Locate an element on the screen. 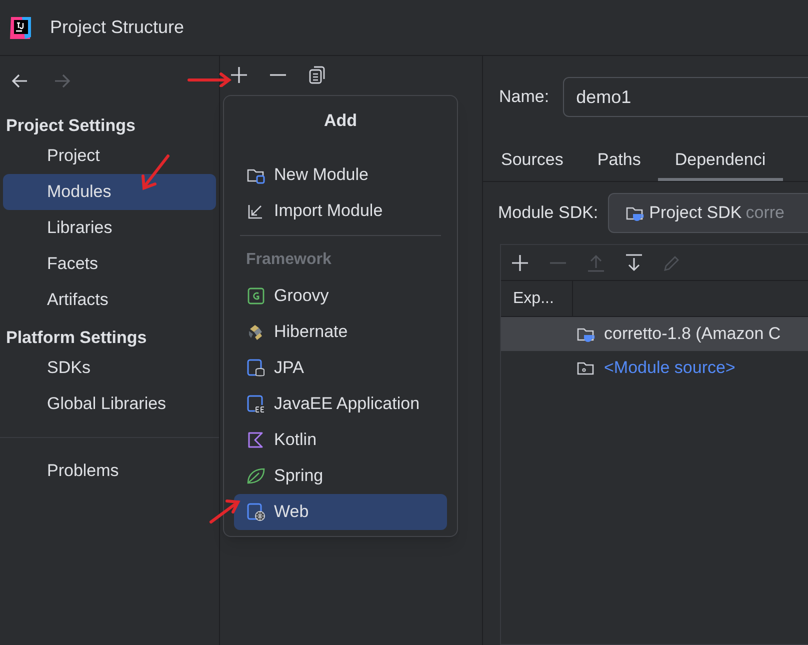  add-icon is located at coordinates (239, 75).